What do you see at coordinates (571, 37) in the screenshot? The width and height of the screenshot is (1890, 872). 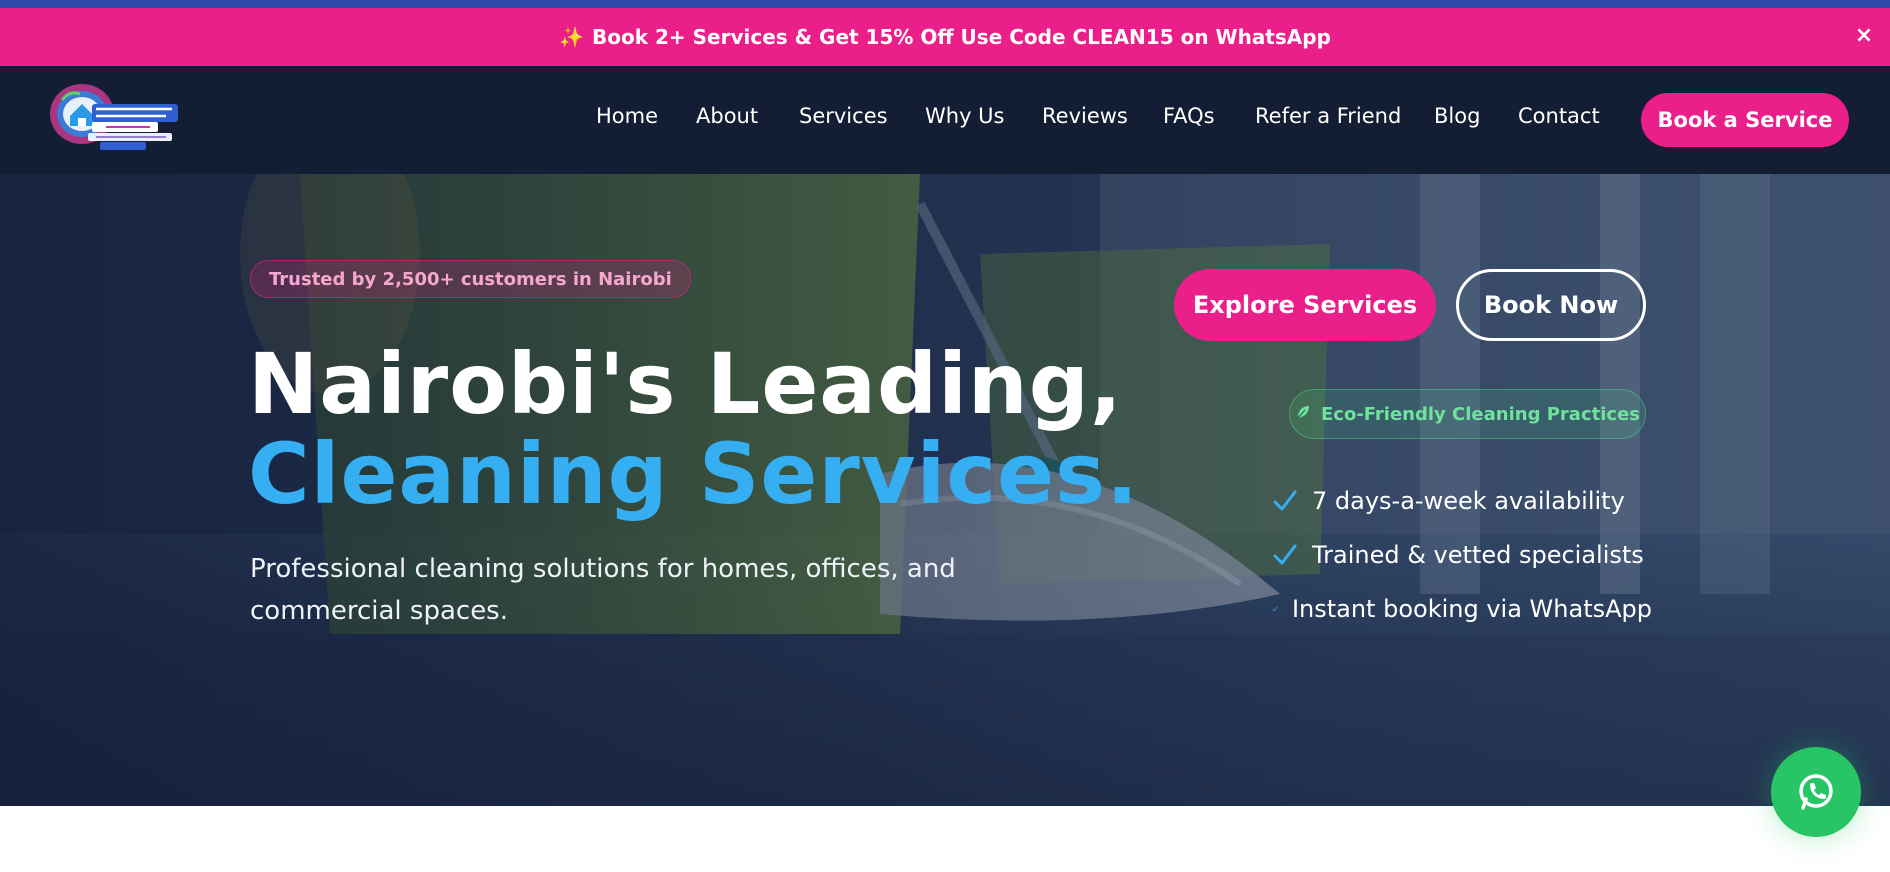 I see `sparkles-icon: ✨` at bounding box center [571, 37].